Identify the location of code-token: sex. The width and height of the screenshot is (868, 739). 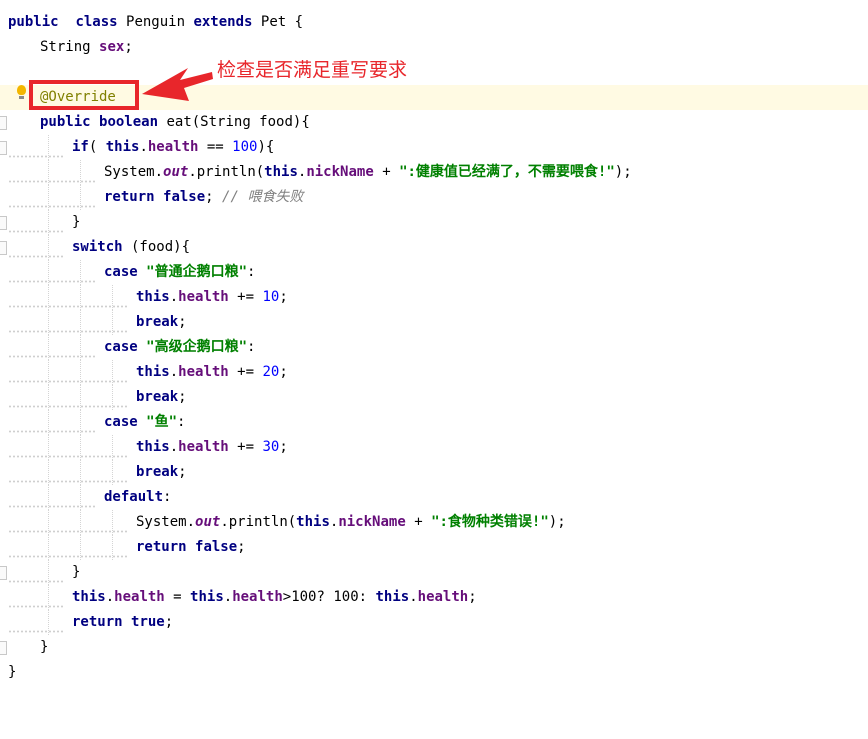
(112, 47).